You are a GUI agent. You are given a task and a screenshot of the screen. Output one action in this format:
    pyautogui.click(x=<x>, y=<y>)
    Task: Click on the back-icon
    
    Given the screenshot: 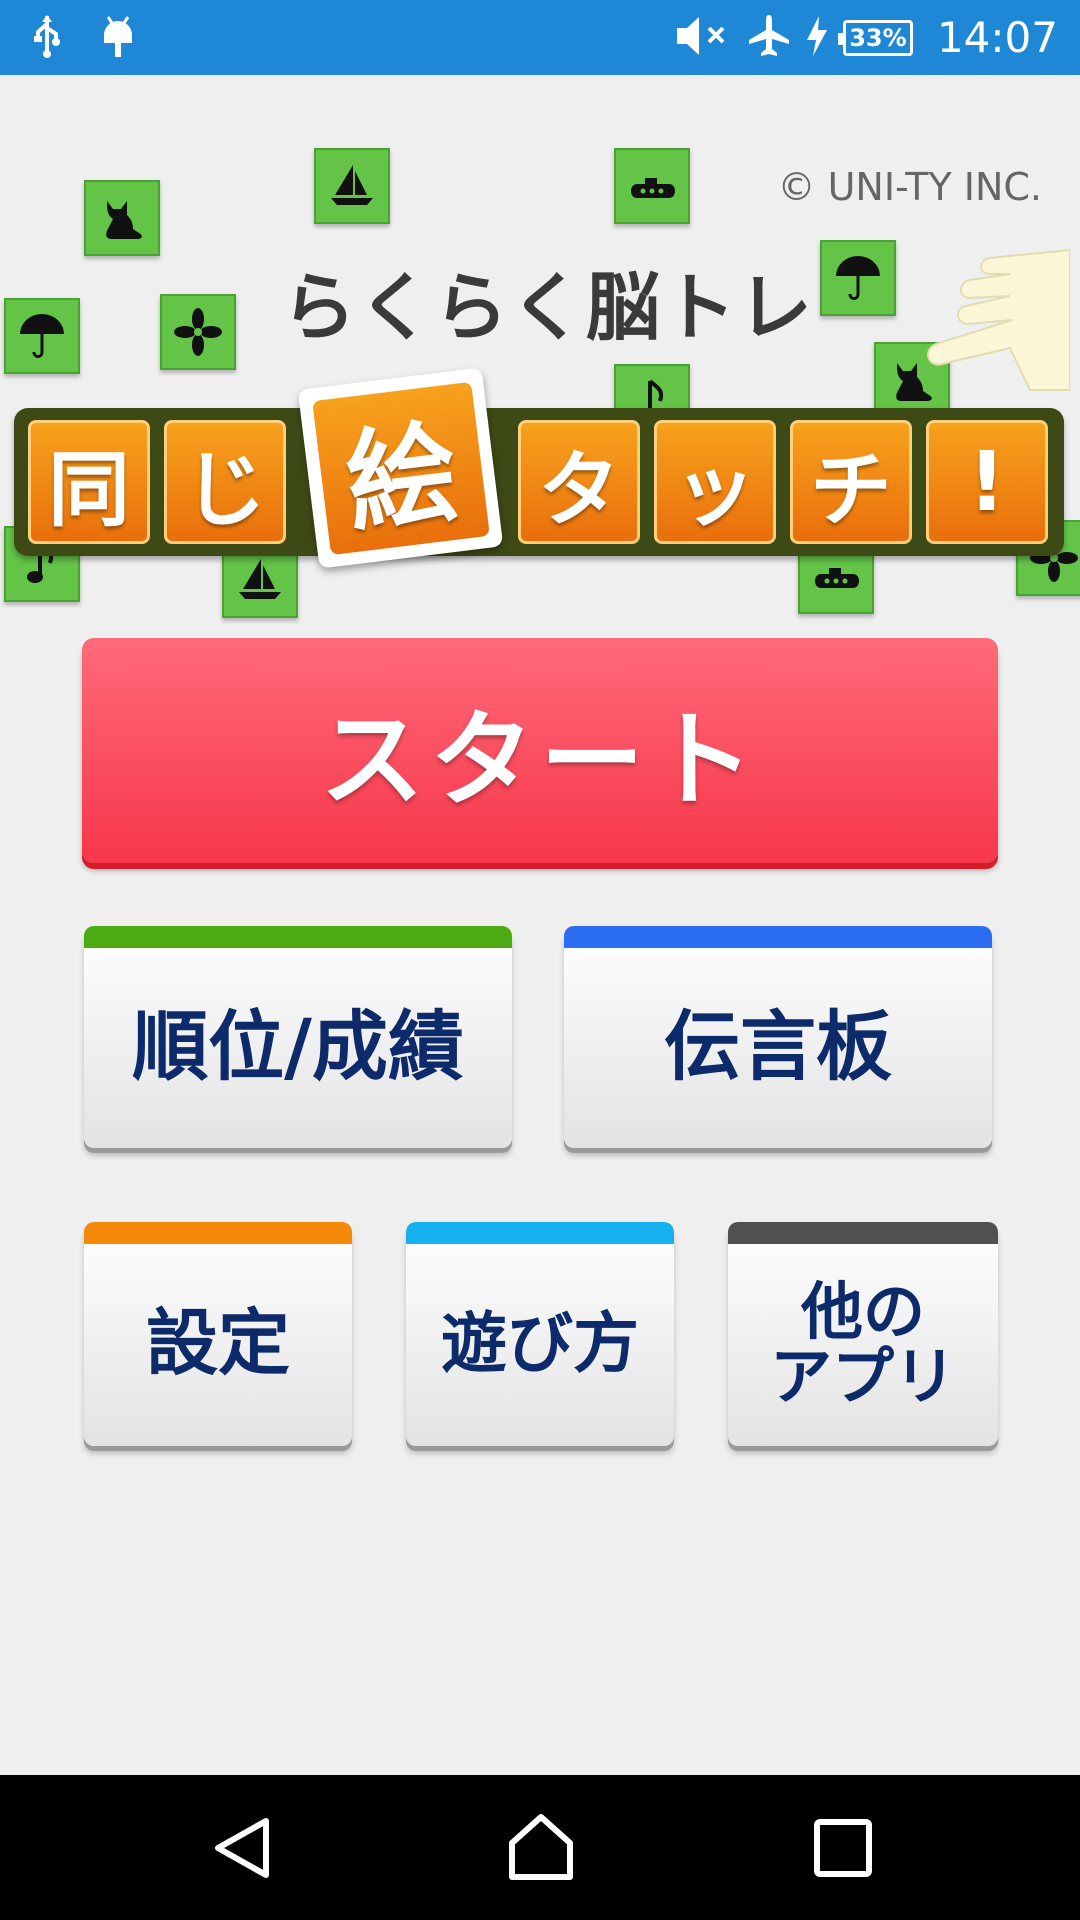 What is the action you would take?
    pyautogui.click(x=243, y=1850)
    